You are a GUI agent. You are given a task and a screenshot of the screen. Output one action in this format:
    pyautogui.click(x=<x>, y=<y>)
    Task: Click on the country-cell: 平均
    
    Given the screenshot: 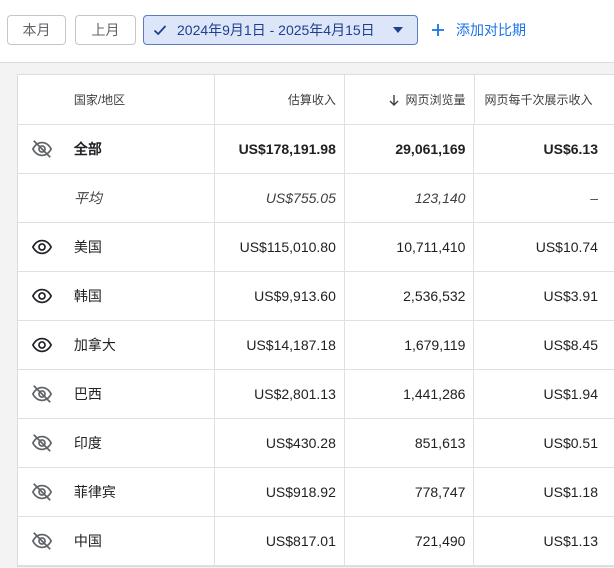 What is the action you would take?
    pyautogui.click(x=141, y=198)
    